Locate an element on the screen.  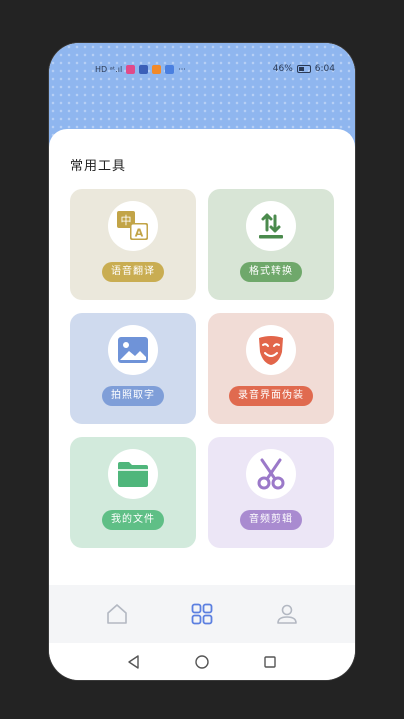
tool-tile-recording-disguise: 录音界面伪装 is located at coordinates (271, 368).